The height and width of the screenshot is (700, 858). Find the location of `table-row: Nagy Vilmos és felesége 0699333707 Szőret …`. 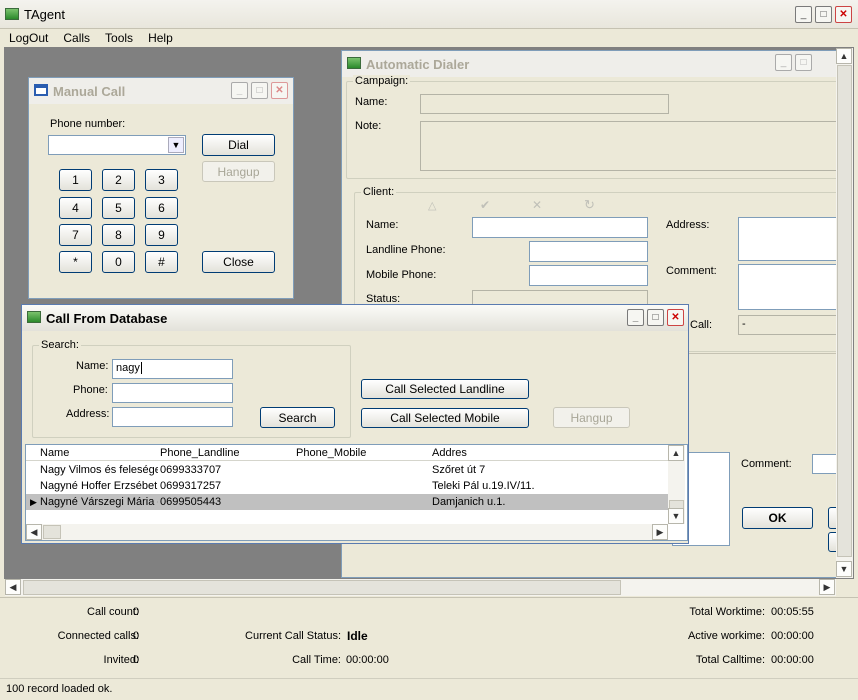

table-row: Nagy Vilmos és felesége 0699333707 Szőret … is located at coordinates (347, 470).